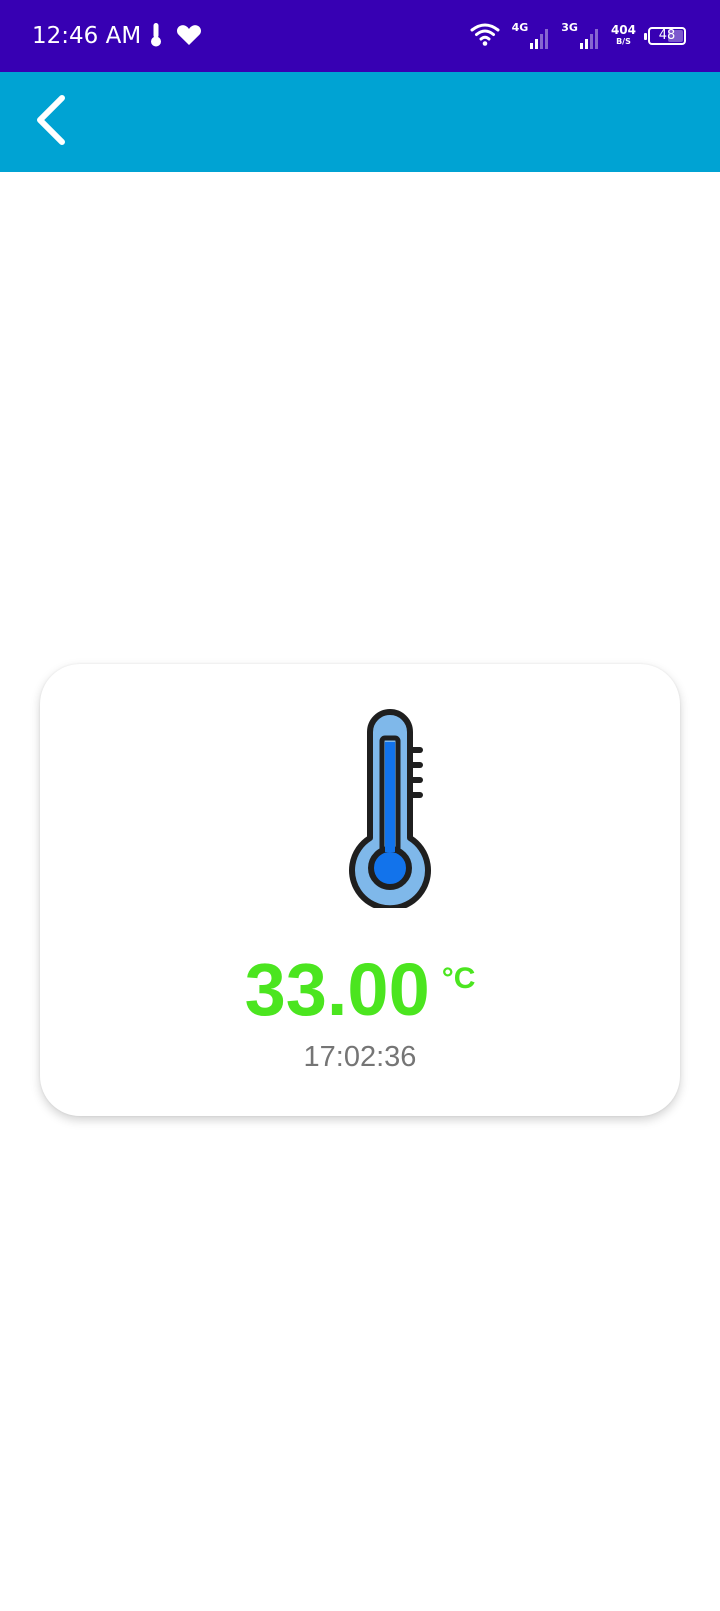 The image size is (720, 1611). Describe the element at coordinates (360, 36) in the screenshot. I see `status-bar: 12:46 AM 4G 3G 404 B/S 48` at that location.